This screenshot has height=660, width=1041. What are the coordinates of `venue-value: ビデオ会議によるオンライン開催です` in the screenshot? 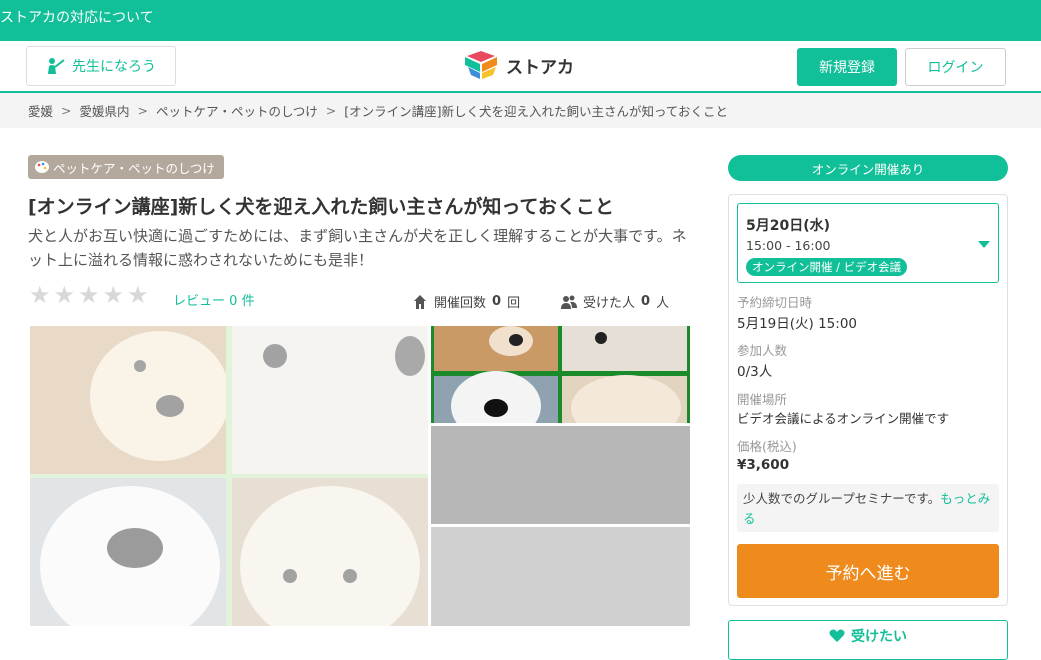 It's located at (843, 418).